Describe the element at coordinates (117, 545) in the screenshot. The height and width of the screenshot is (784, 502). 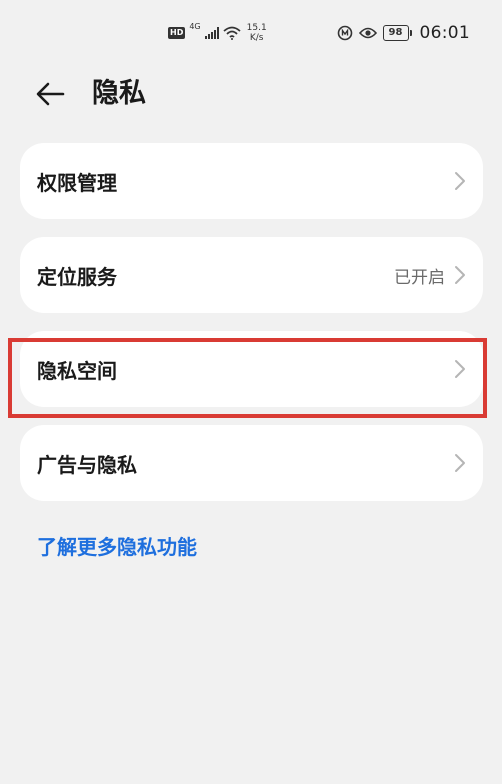
I see `learn-more-link: 了解更多隐私功能` at that location.